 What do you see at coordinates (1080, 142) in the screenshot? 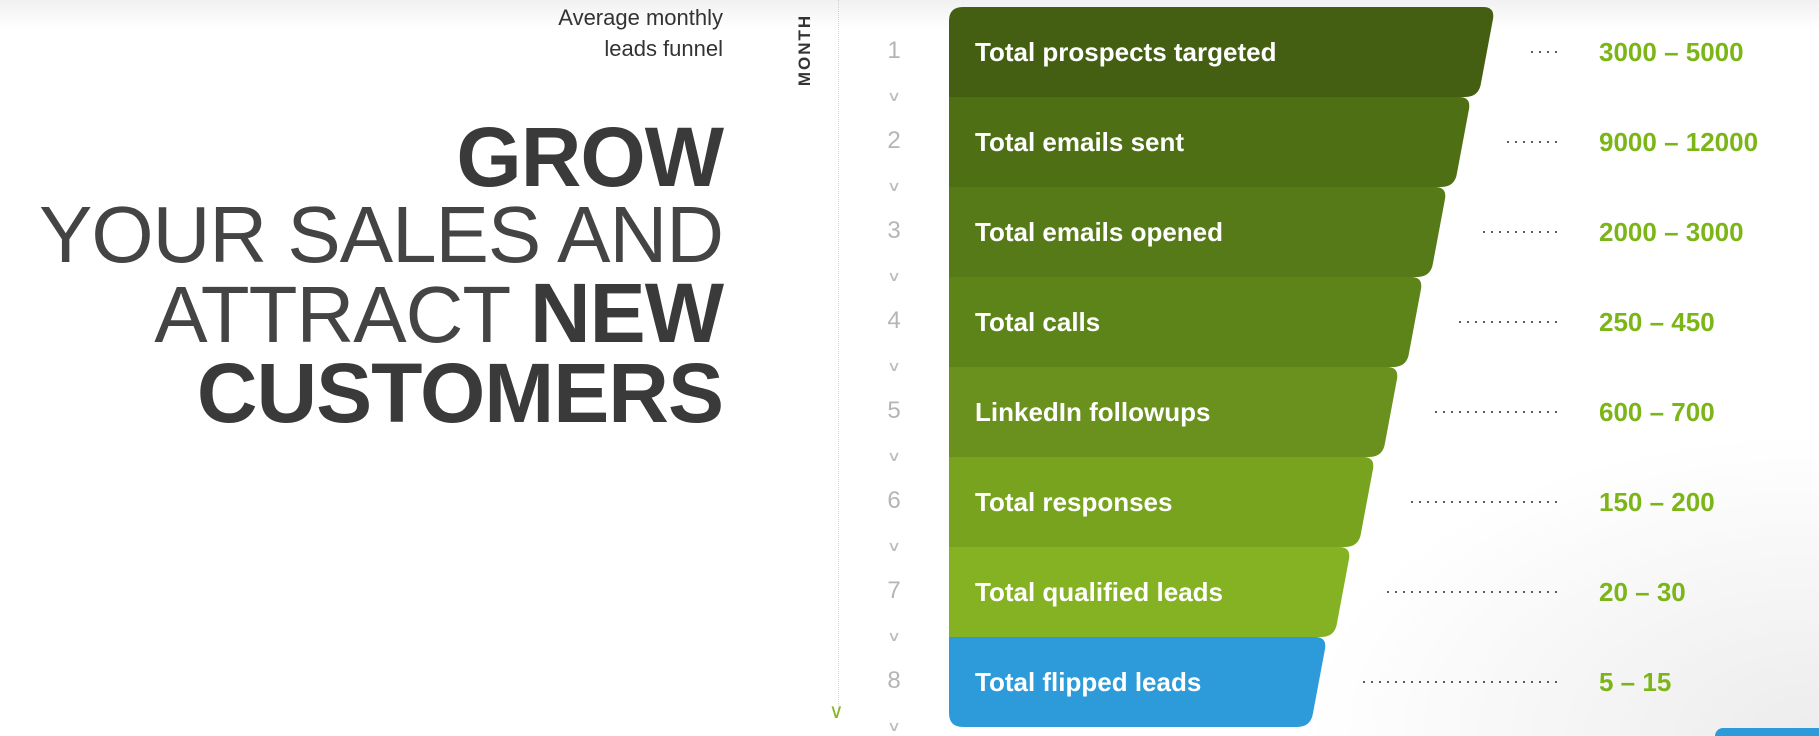
I see `funnel-row-label: Total emails sent` at bounding box center [1080, 142].